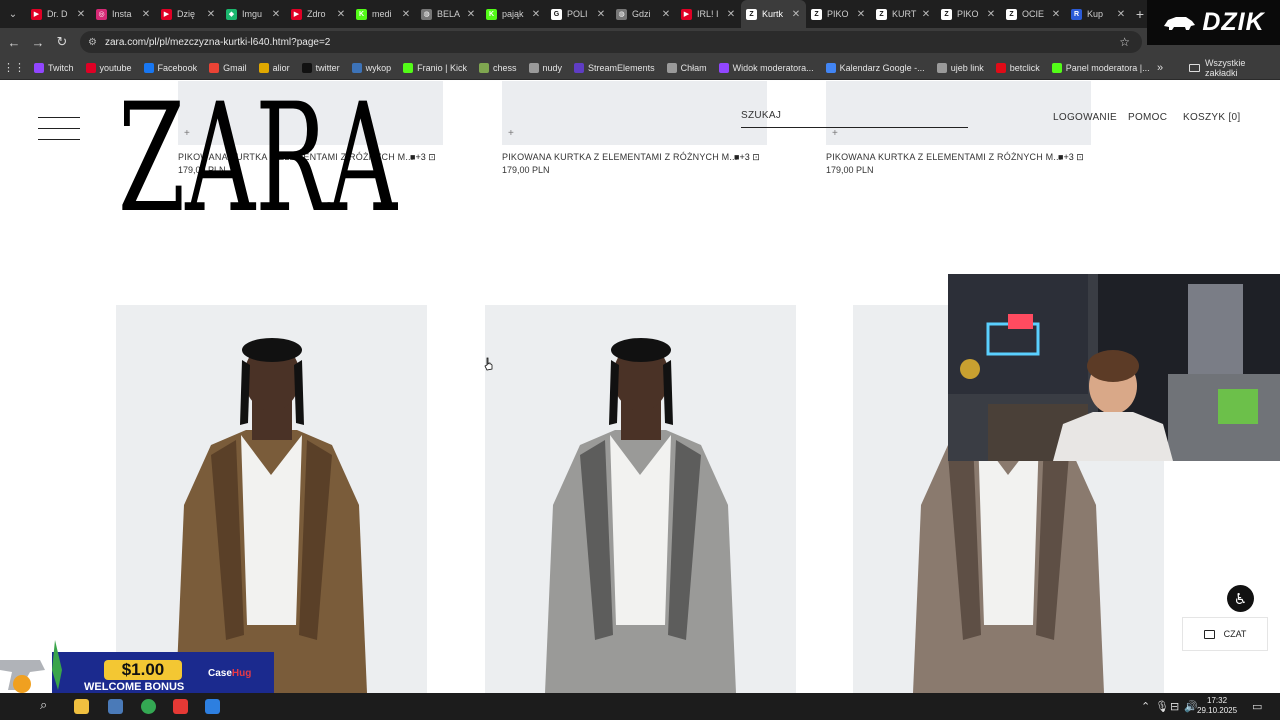  What do you see at coordinates (1147, 117) in the screenshot?
I see `help-link: POMOC` at bounding box center [1147, 117].